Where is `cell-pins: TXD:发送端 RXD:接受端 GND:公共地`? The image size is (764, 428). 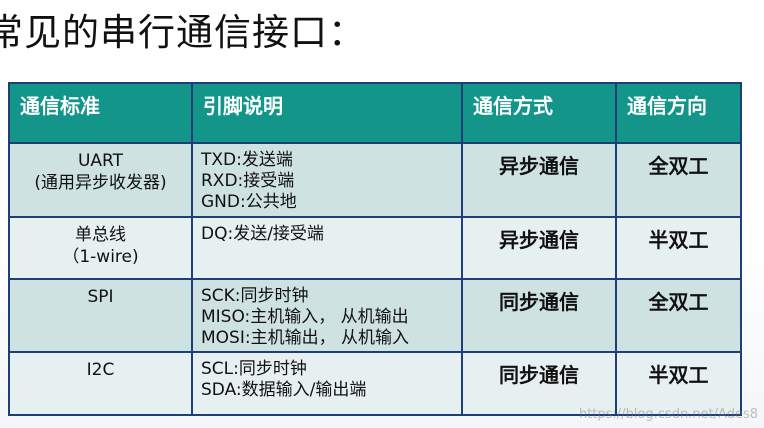
cell-pins: TXD:发送端 RXD:接受端 GND:公共地 is located at coordinates (327, 180).